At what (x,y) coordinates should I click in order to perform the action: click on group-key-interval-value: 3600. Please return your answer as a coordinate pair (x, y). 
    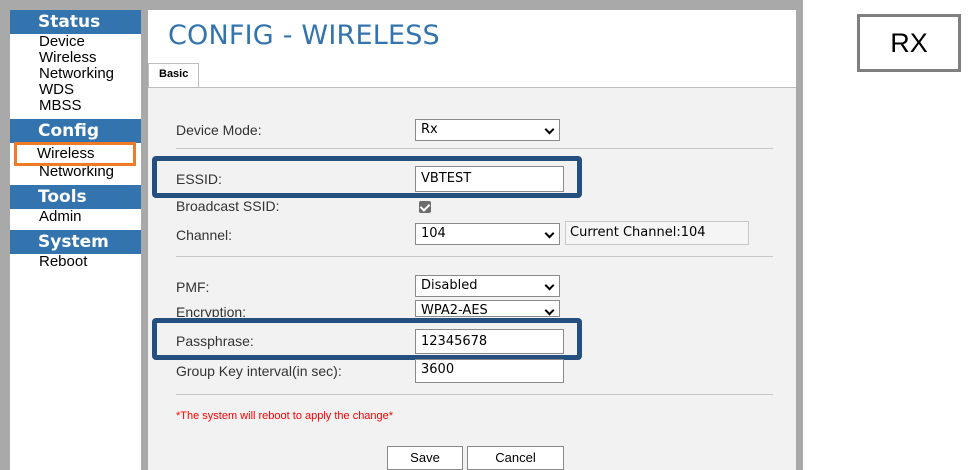
    Looking at the image, I should click on (438, 369).